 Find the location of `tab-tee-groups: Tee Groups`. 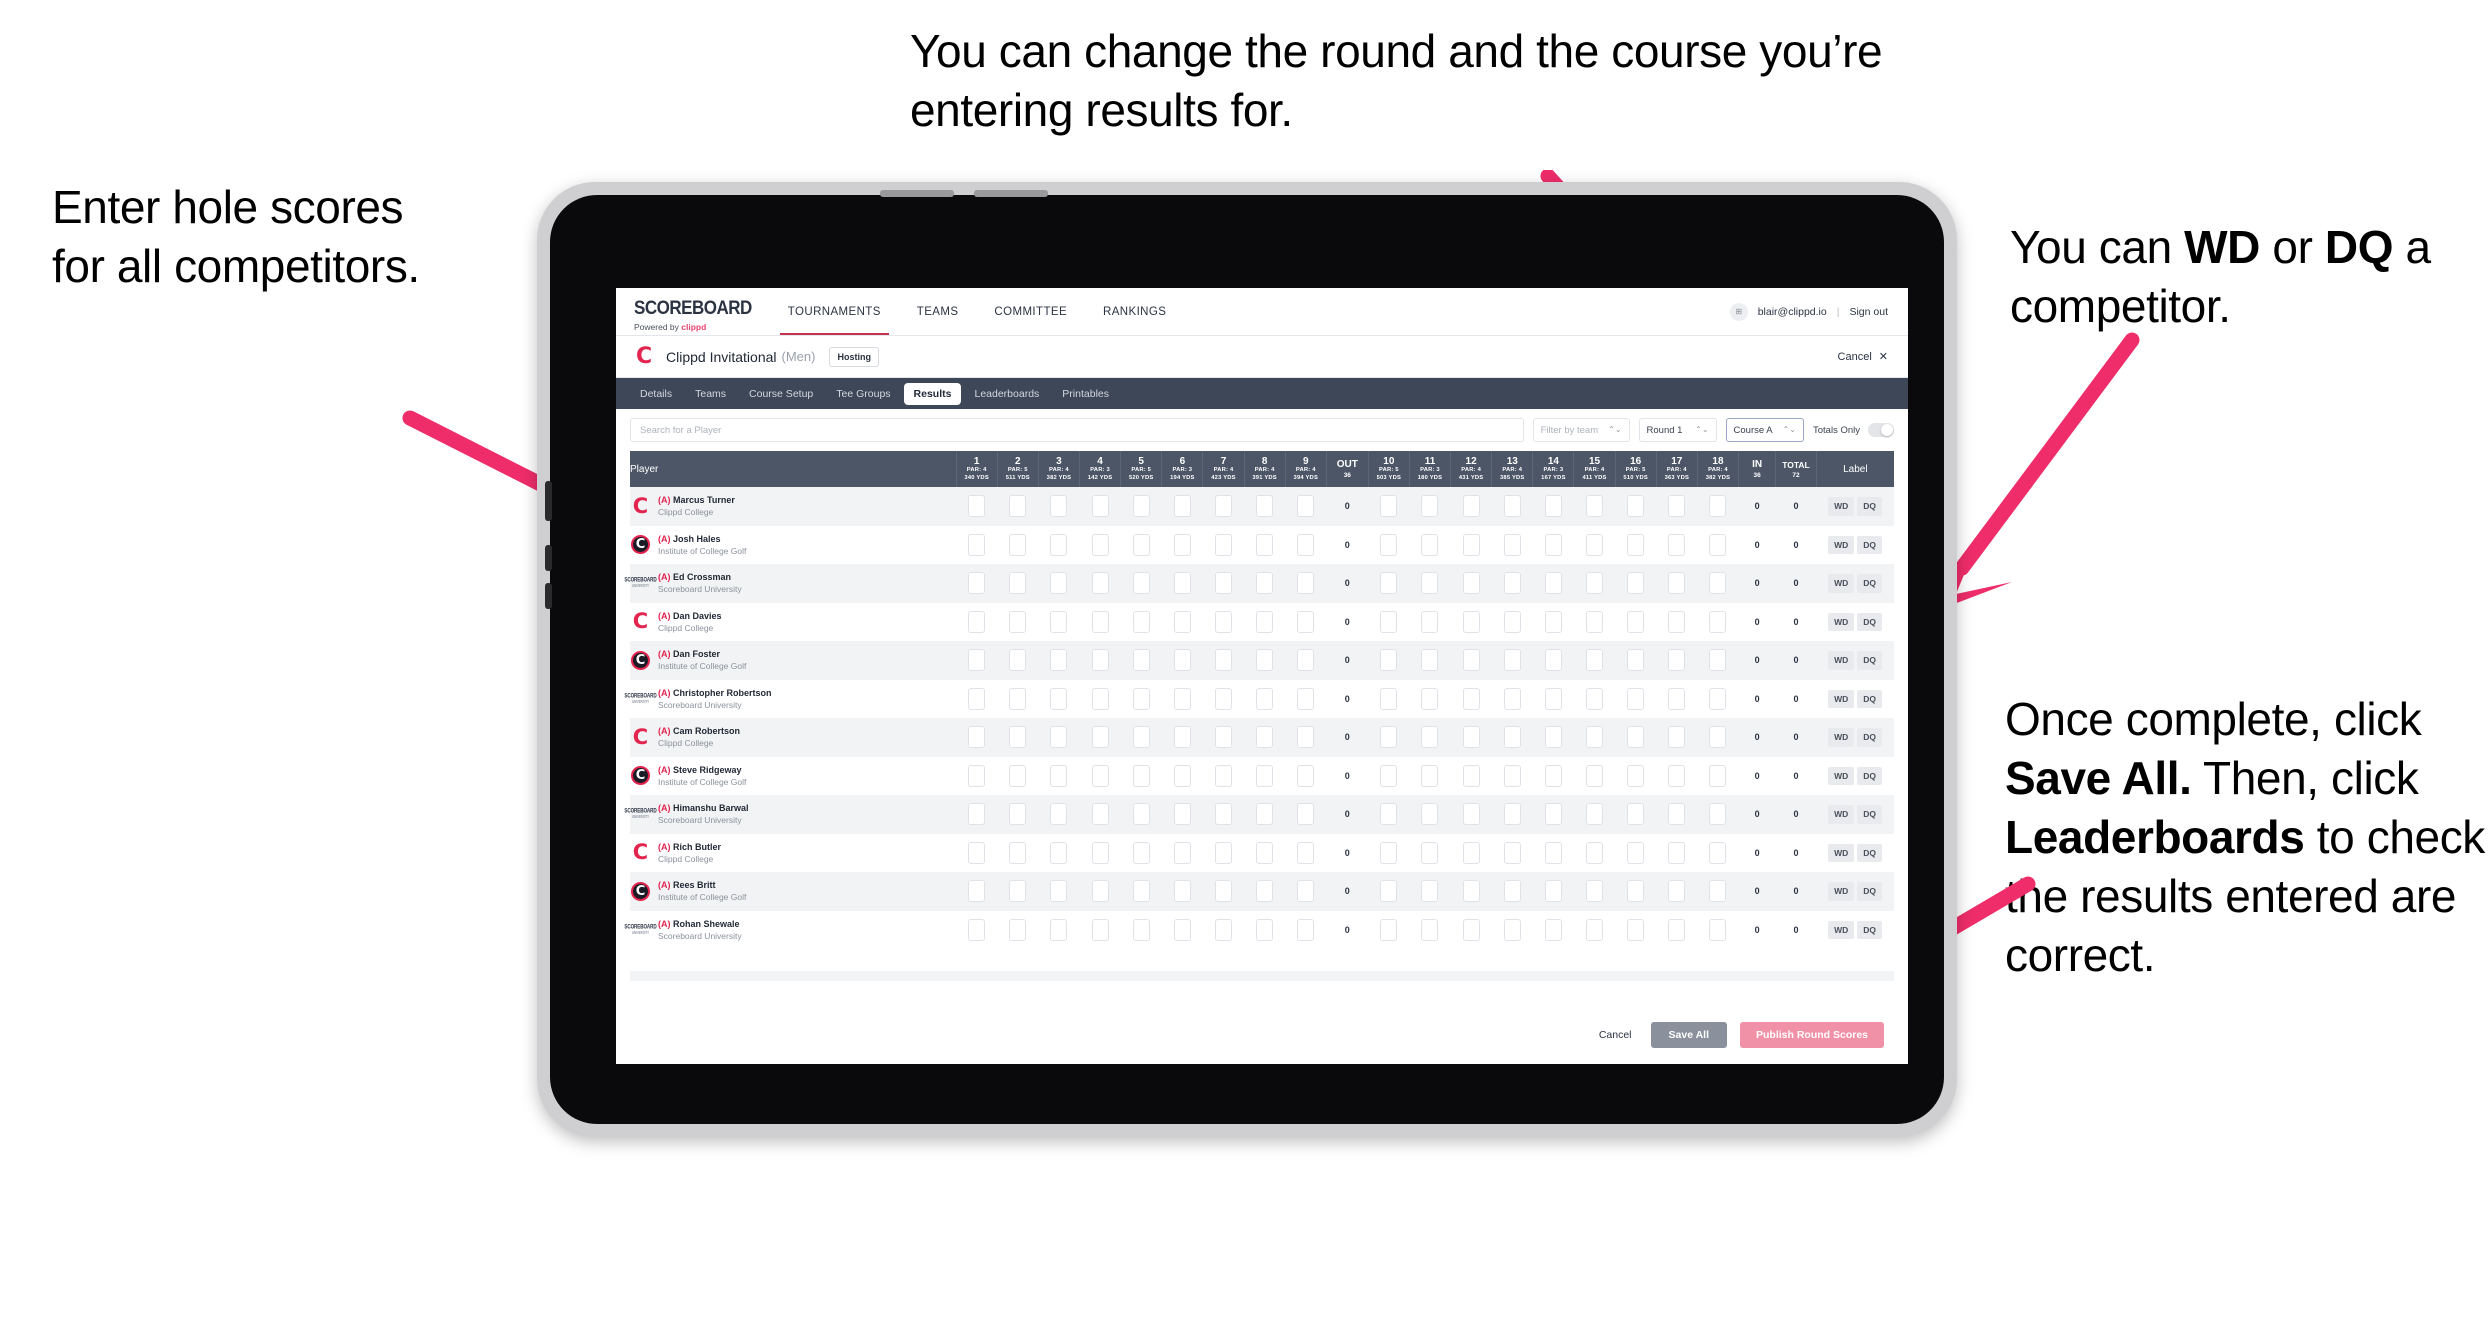

tab-tee-groups: Tee Groups is located at coordinates (863, 394).